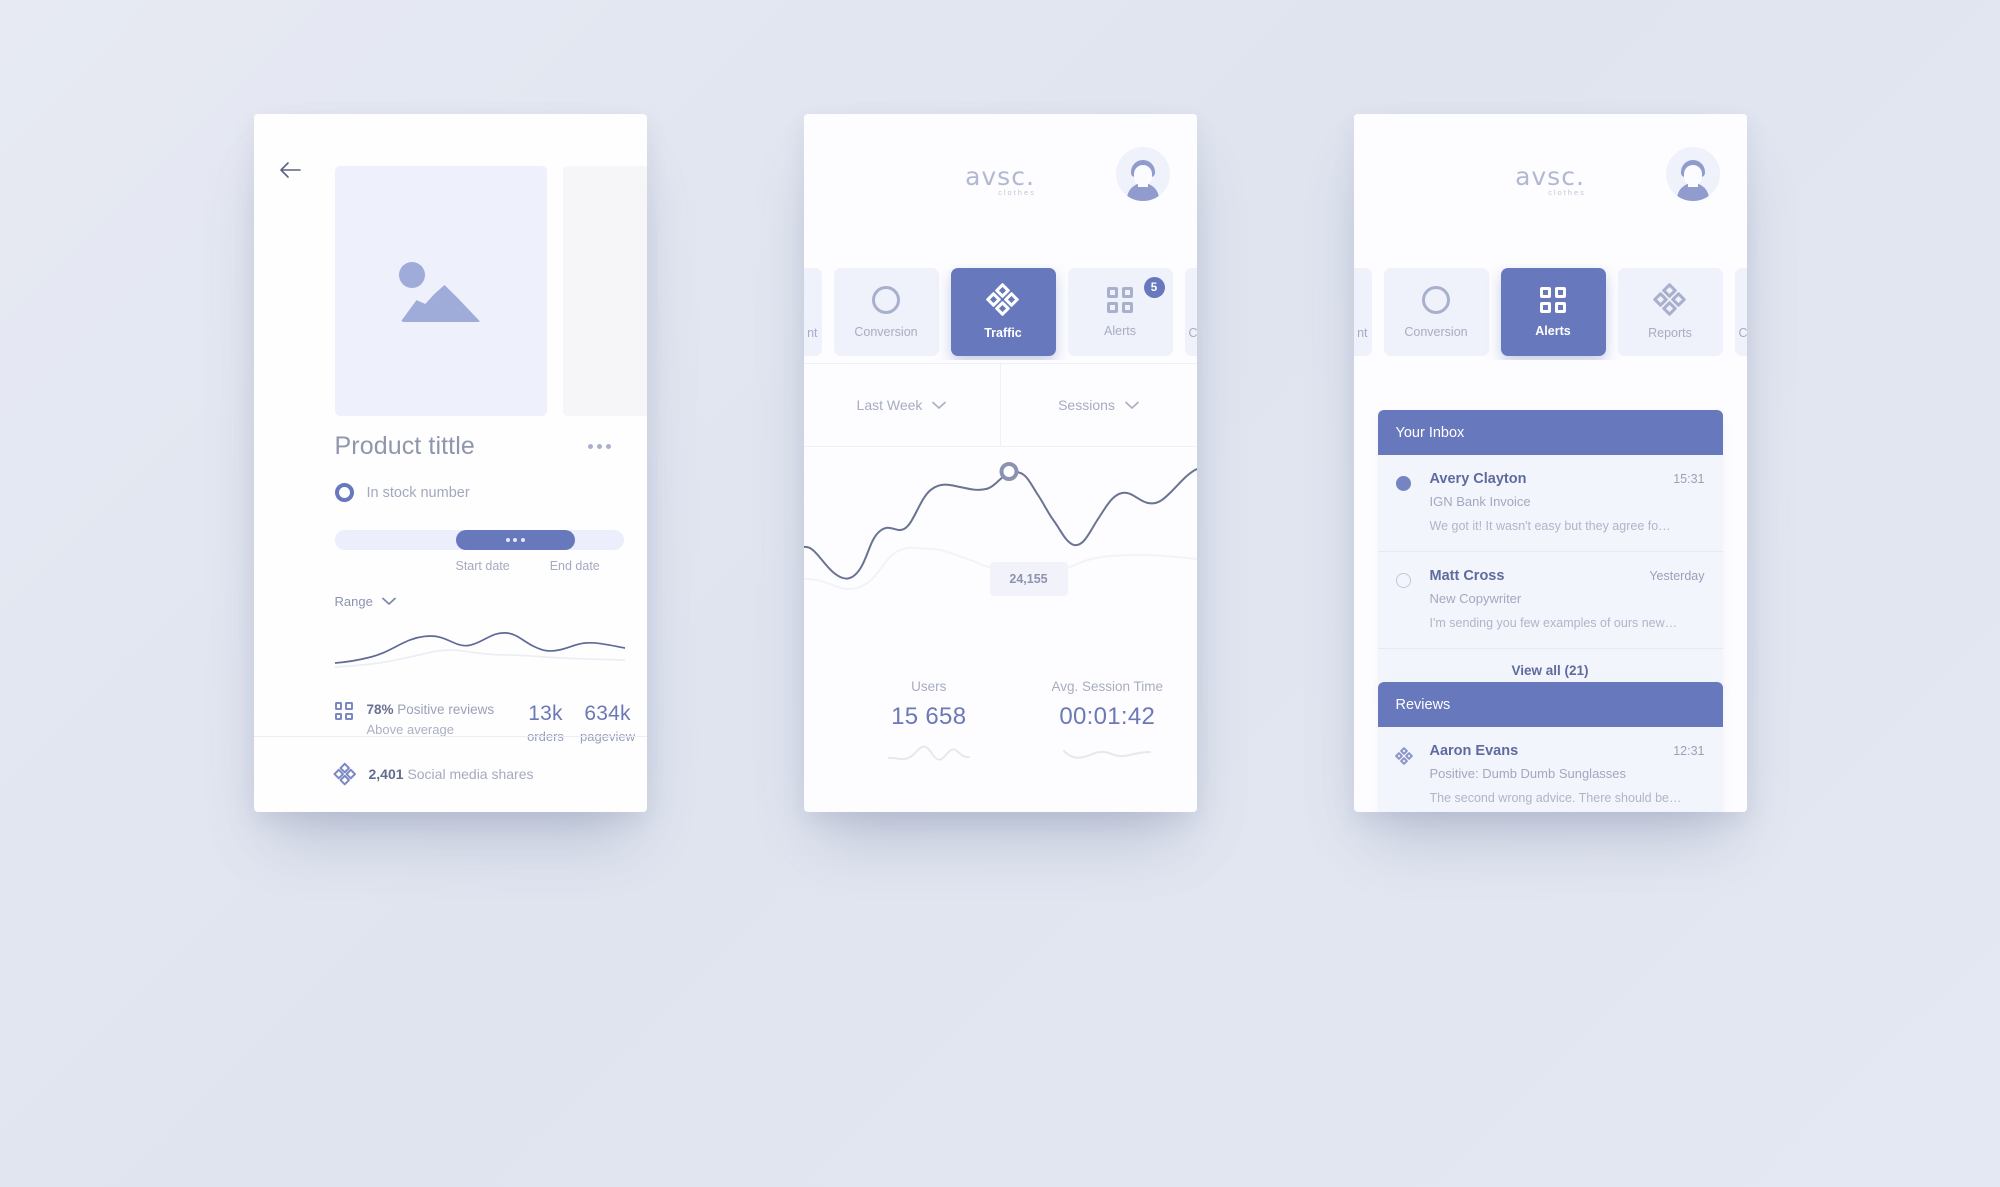 This screenshot has width=2000, height=1187. Describe the element at coordinates (450, 481) in the screenshot. I see `stock-status-row: In stock number` at that location.